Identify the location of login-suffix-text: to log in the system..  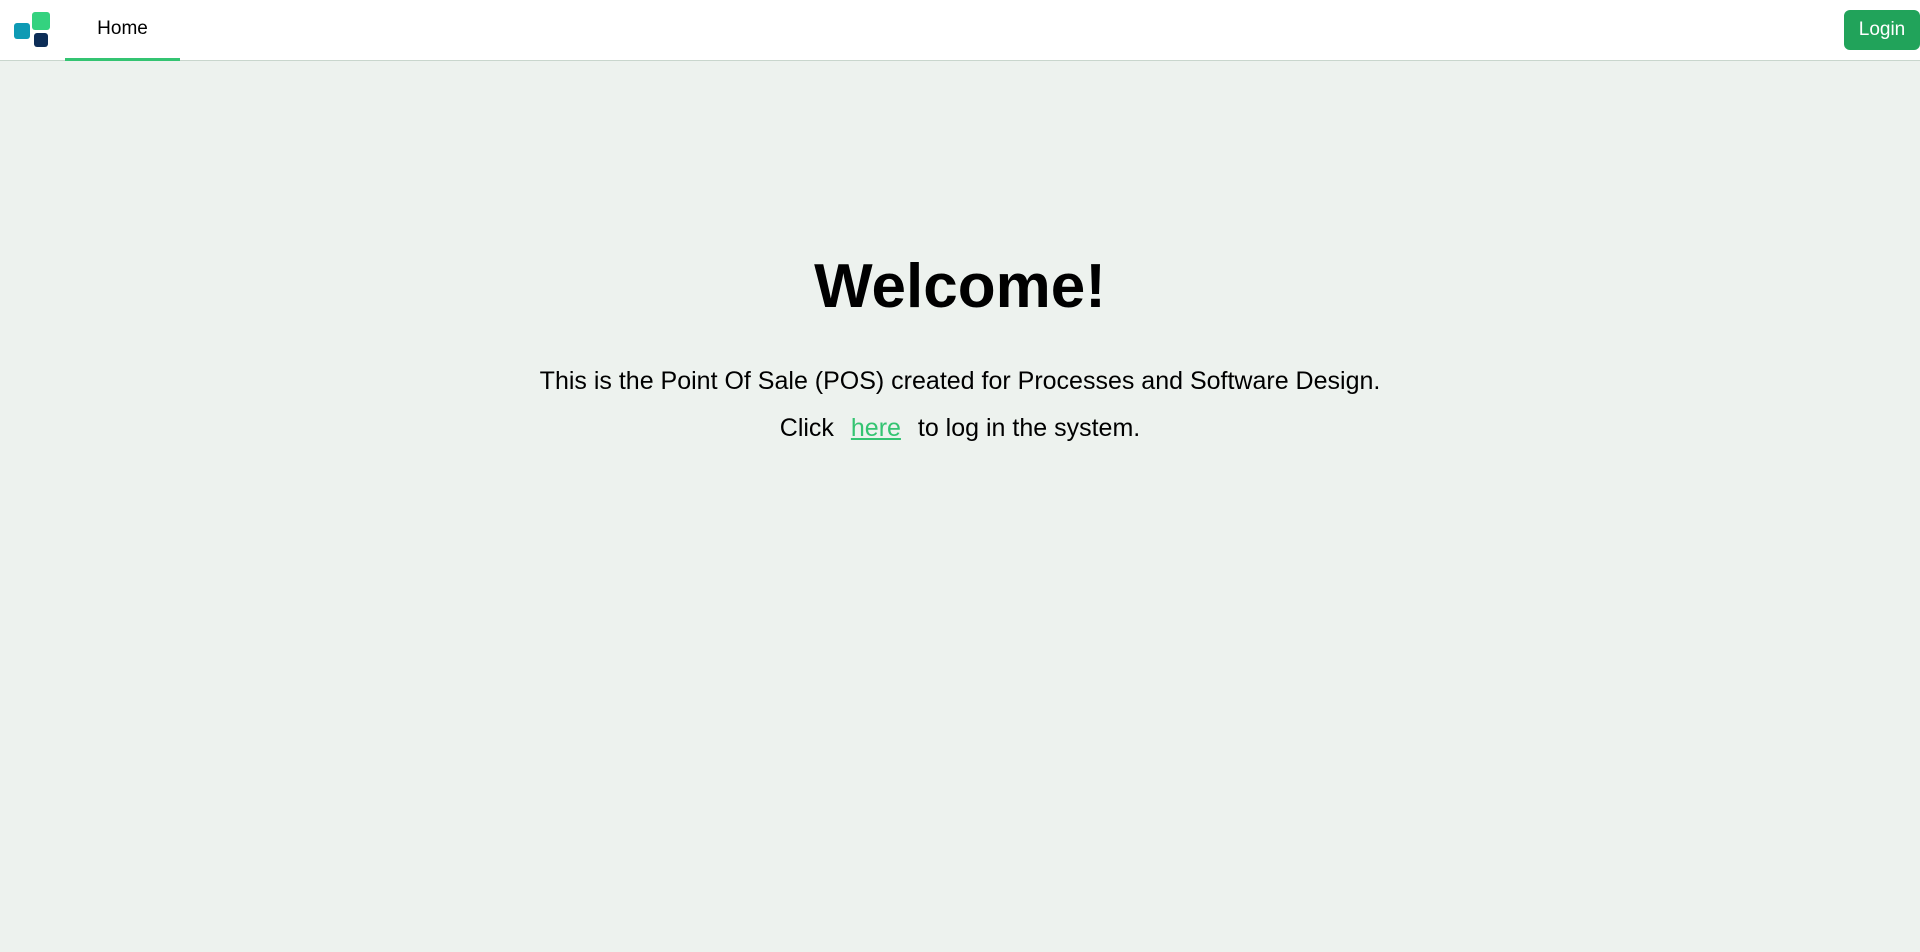
(1029, 428).